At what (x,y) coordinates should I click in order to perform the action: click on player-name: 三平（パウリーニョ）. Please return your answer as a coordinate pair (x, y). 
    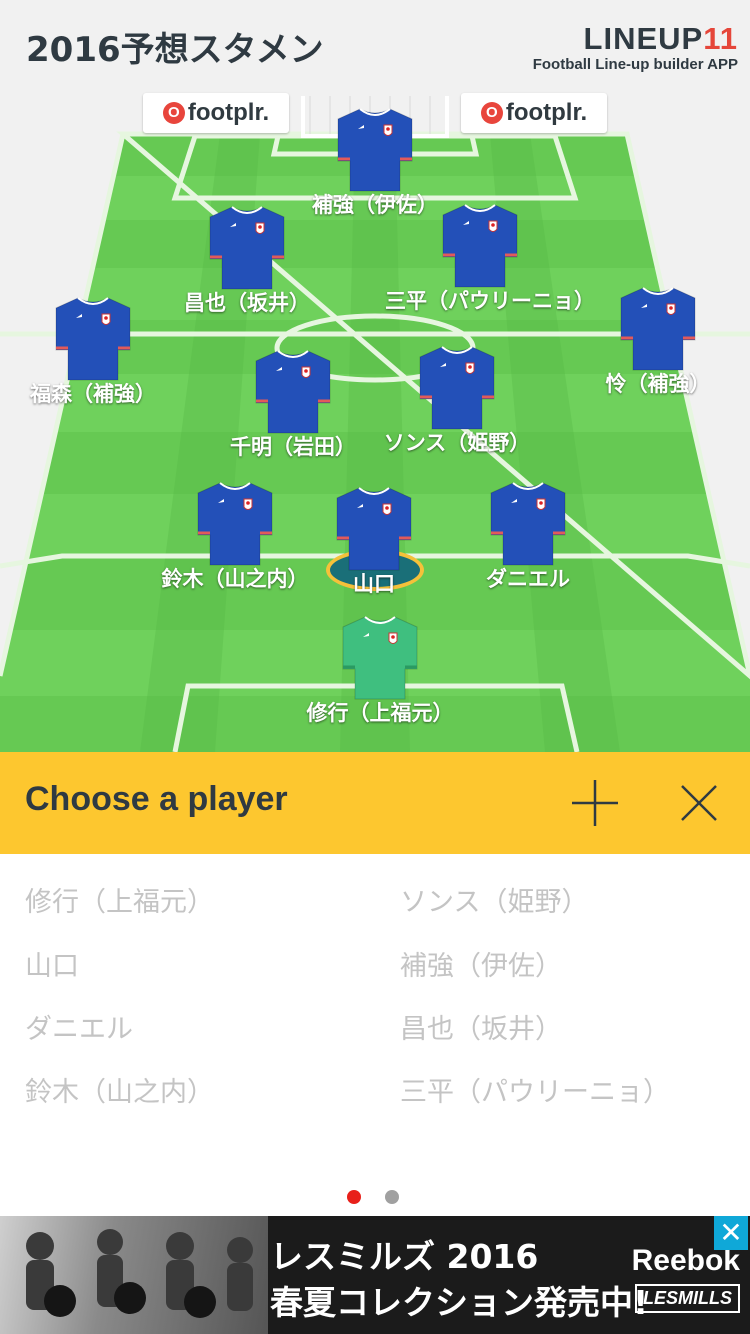
    Looking at the image, I should click on (490, 301).